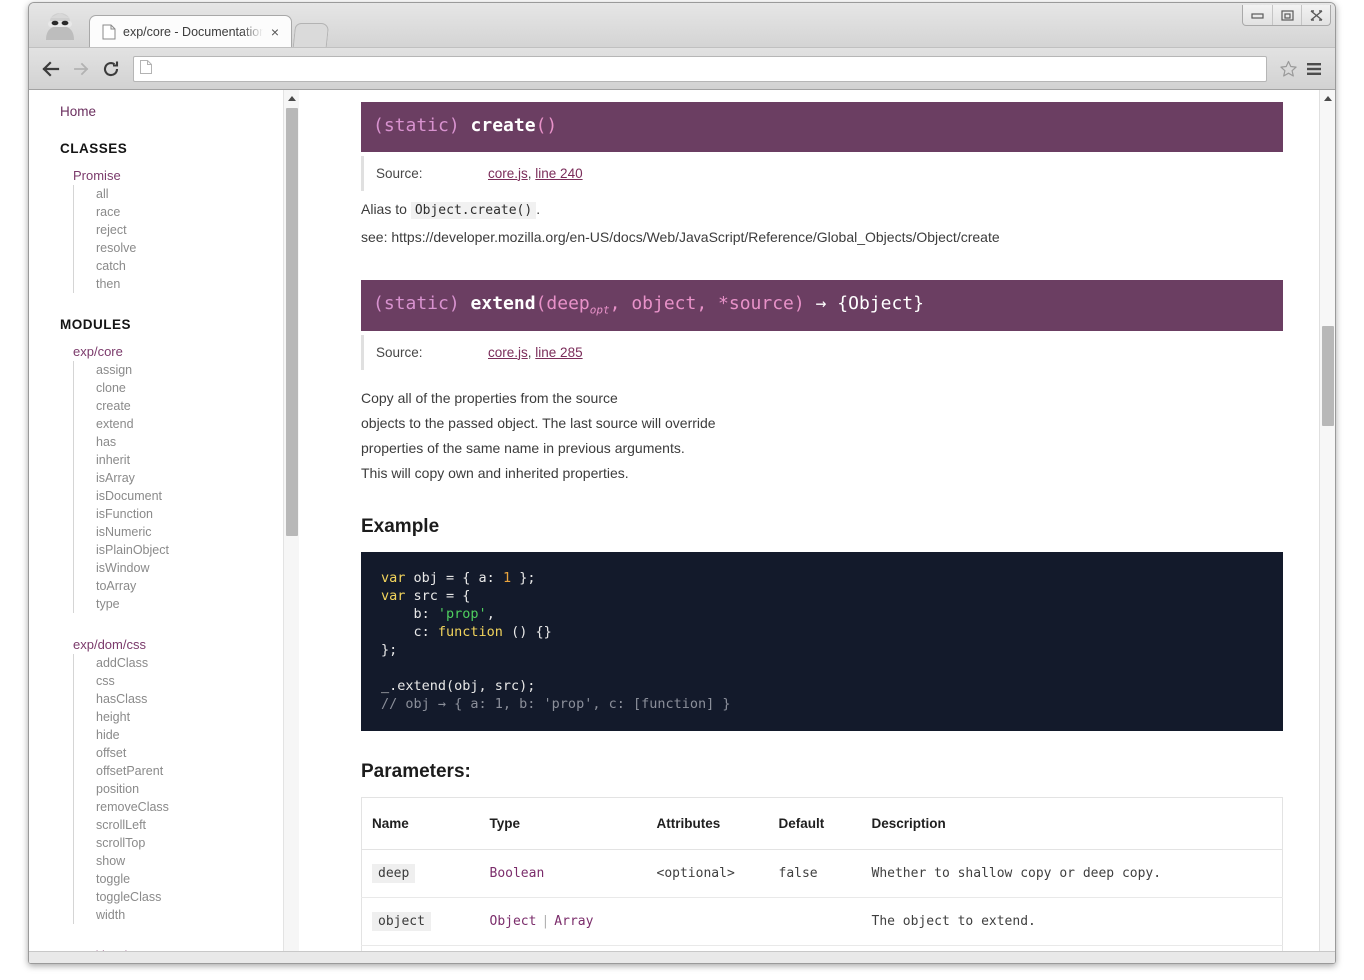 The width and height of the screenshot is (1364, 980). Describe the element at coordinates (197, 284) in the screenshot. I see `sidebar-item-then: then` at that location.